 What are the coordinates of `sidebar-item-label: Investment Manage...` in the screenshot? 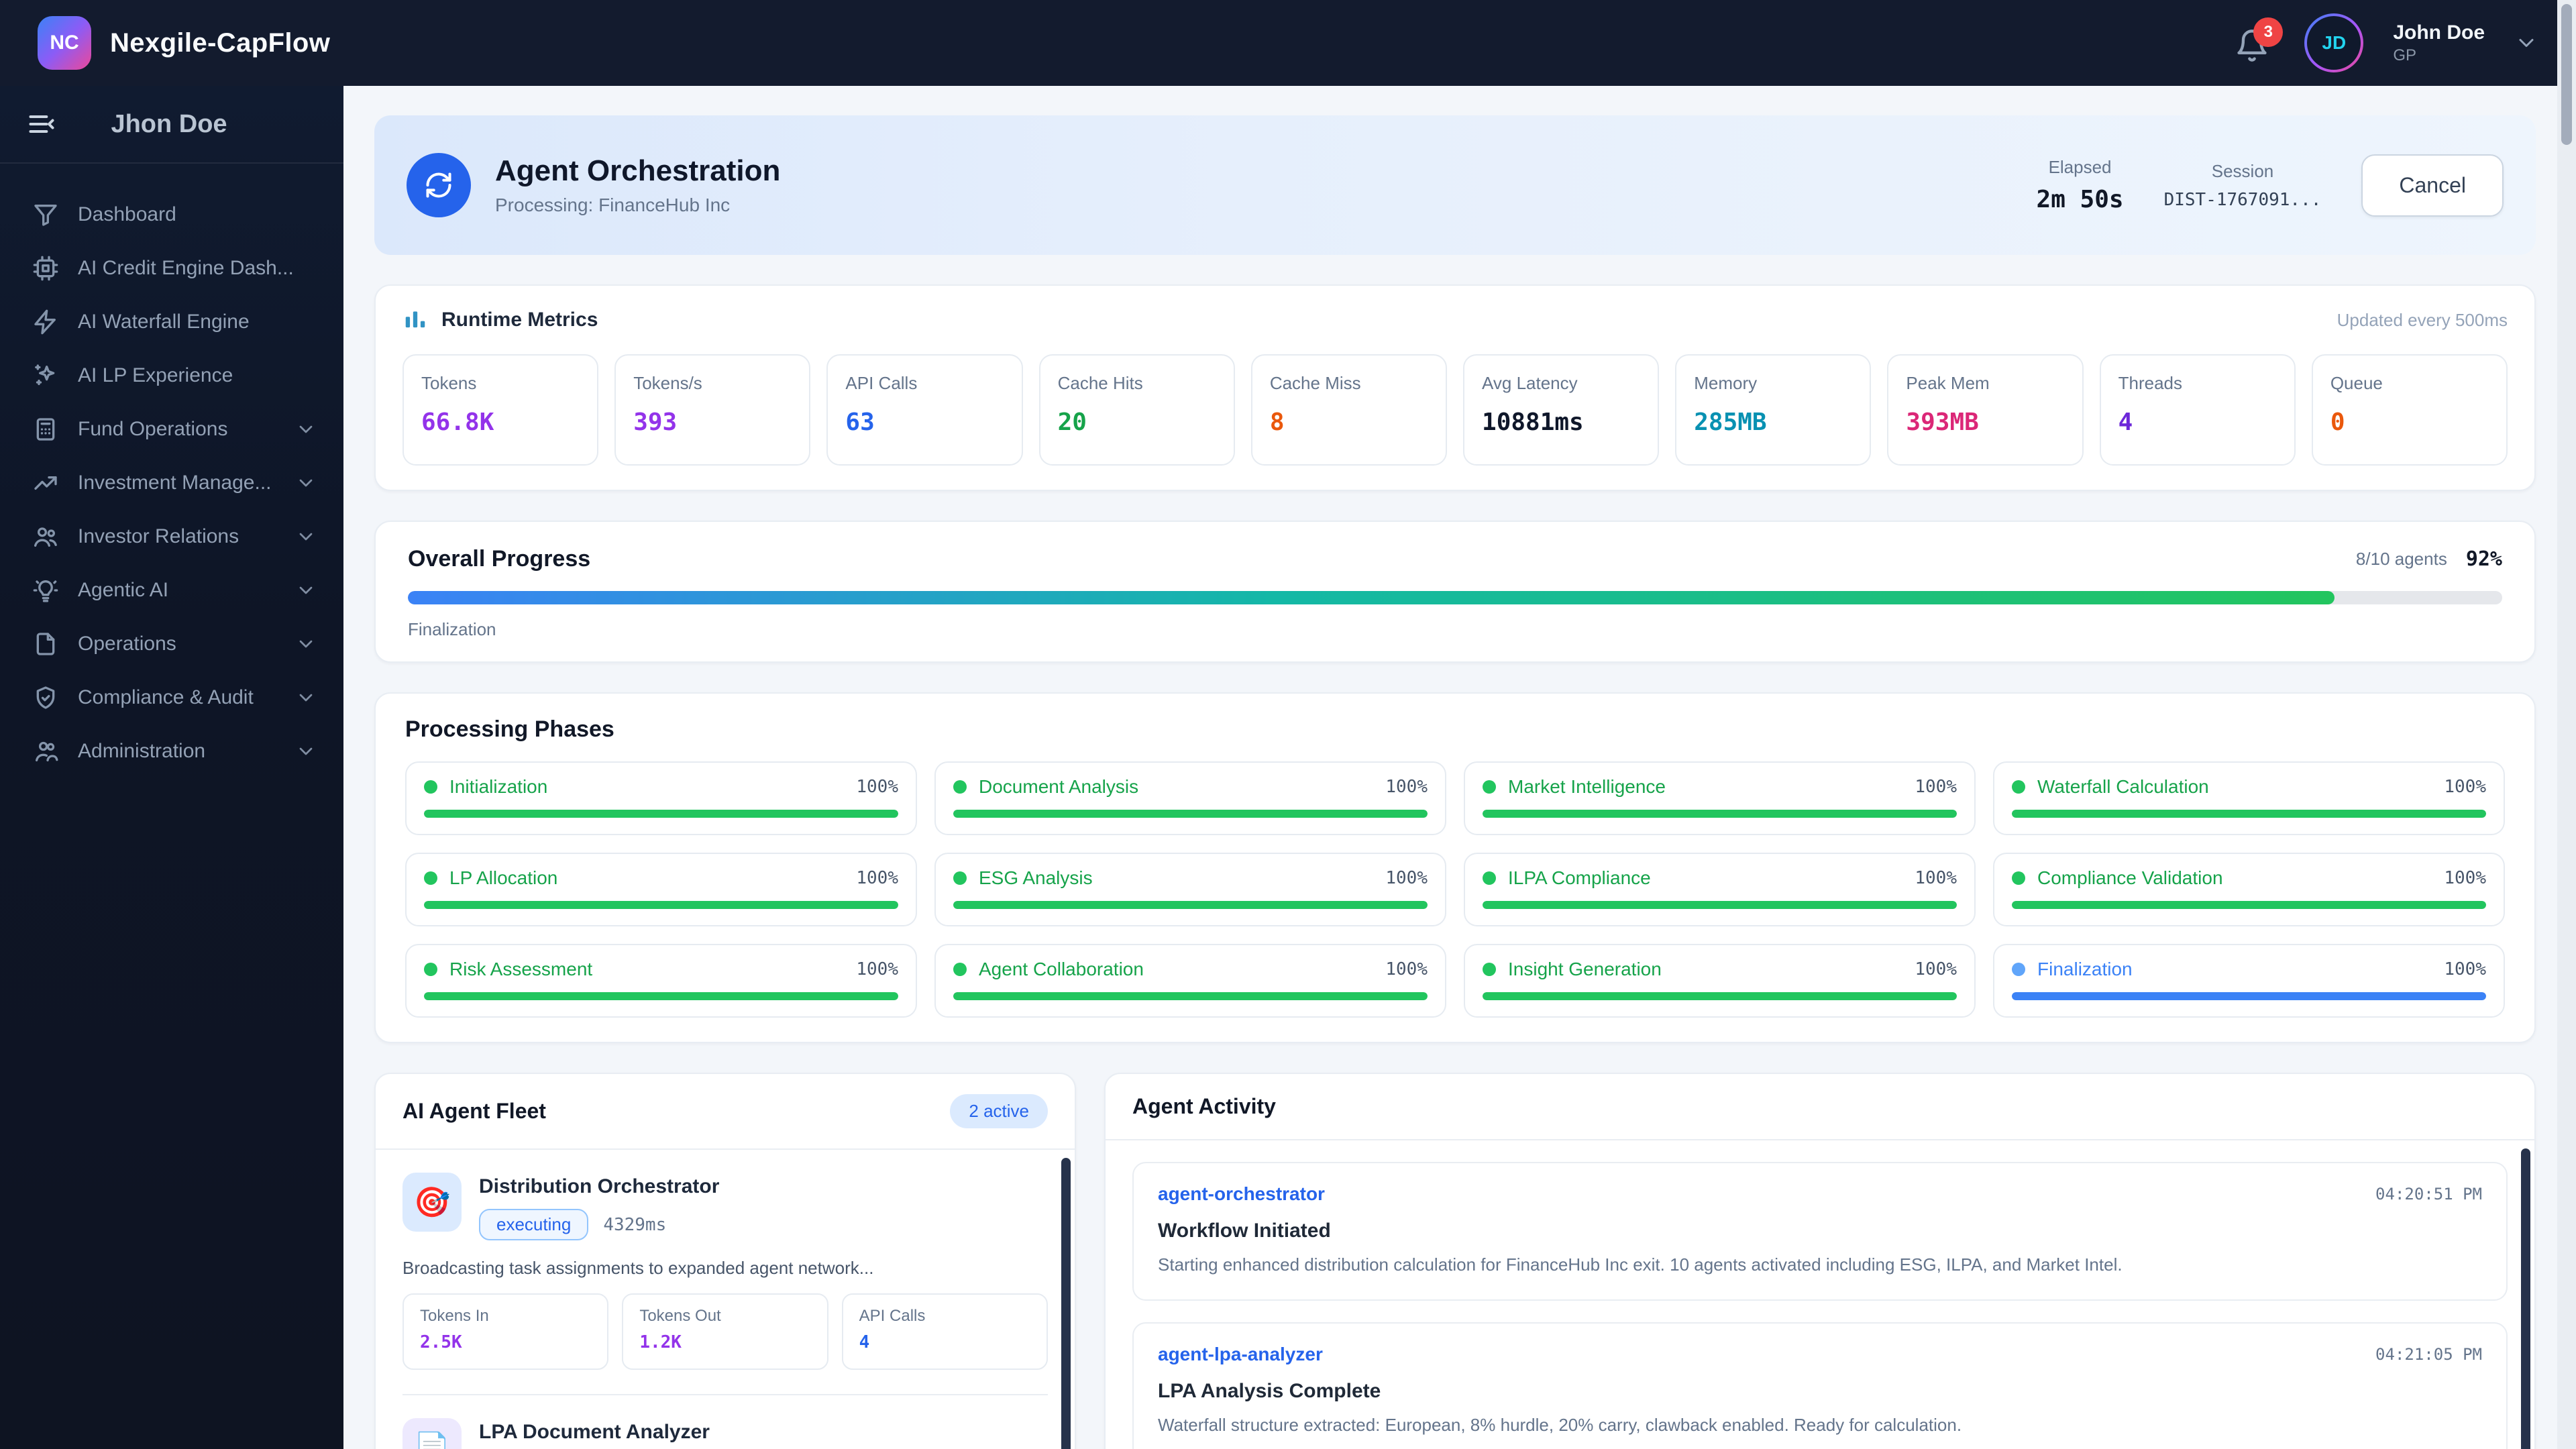 It's located at (175, 483).